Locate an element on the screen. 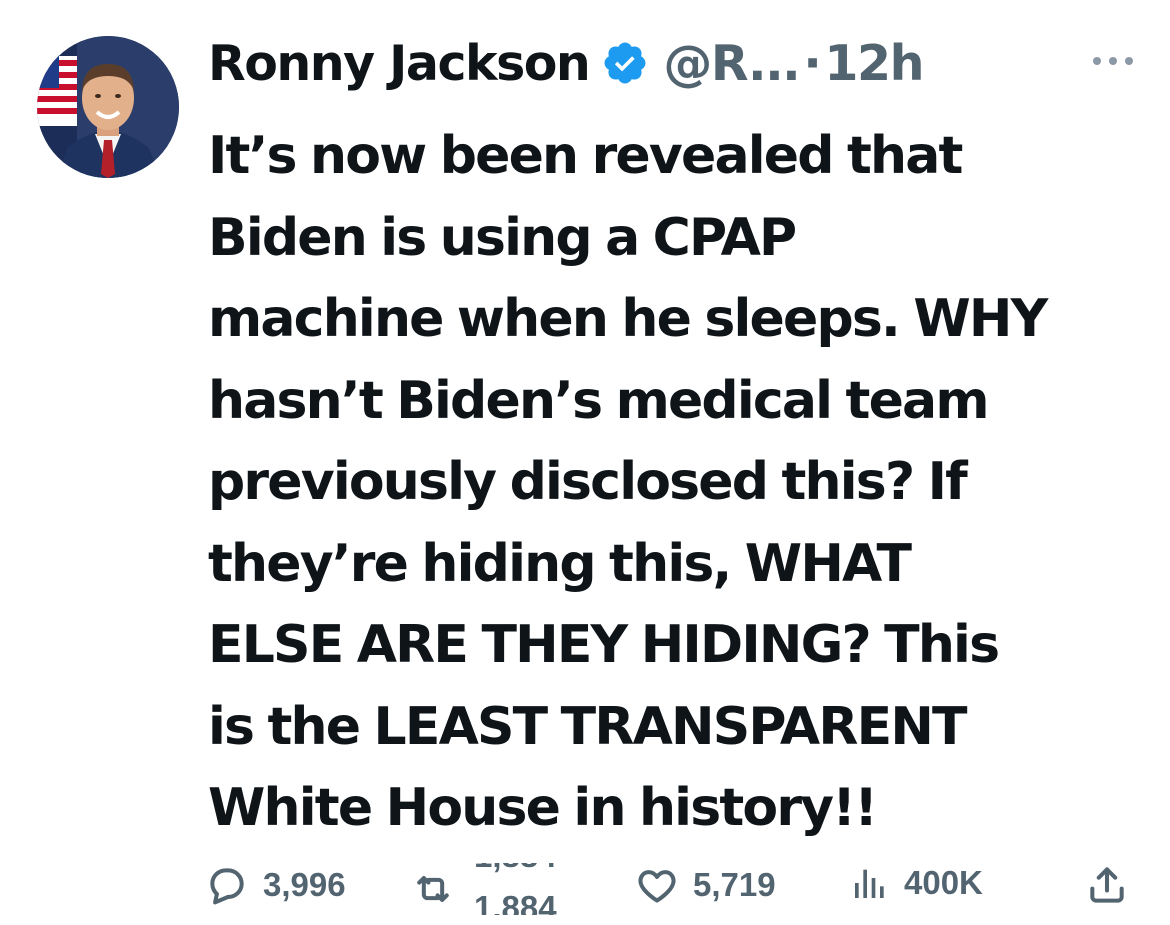 This screenshot has width=1170, height=925. share-icon is located at coordinates (1107, 885).